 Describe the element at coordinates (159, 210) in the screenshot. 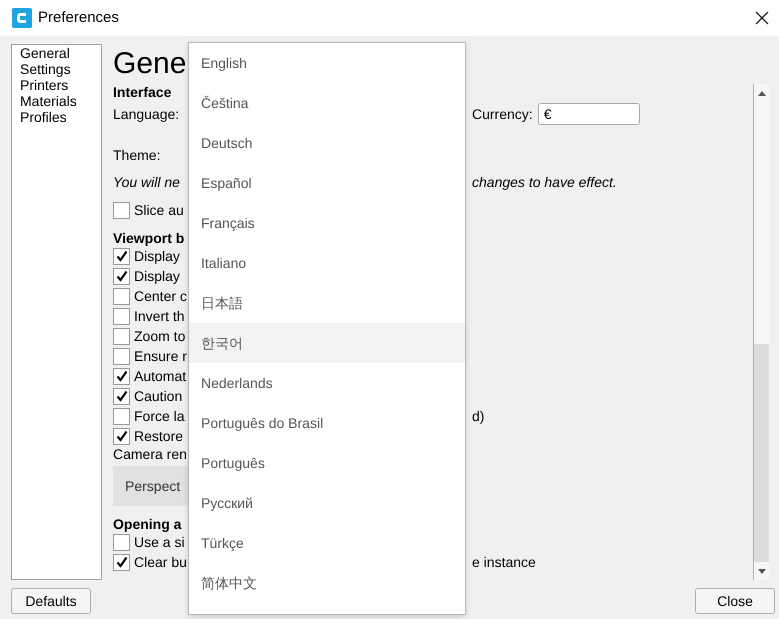

I see `checkbox-label: Slice au` at that location.